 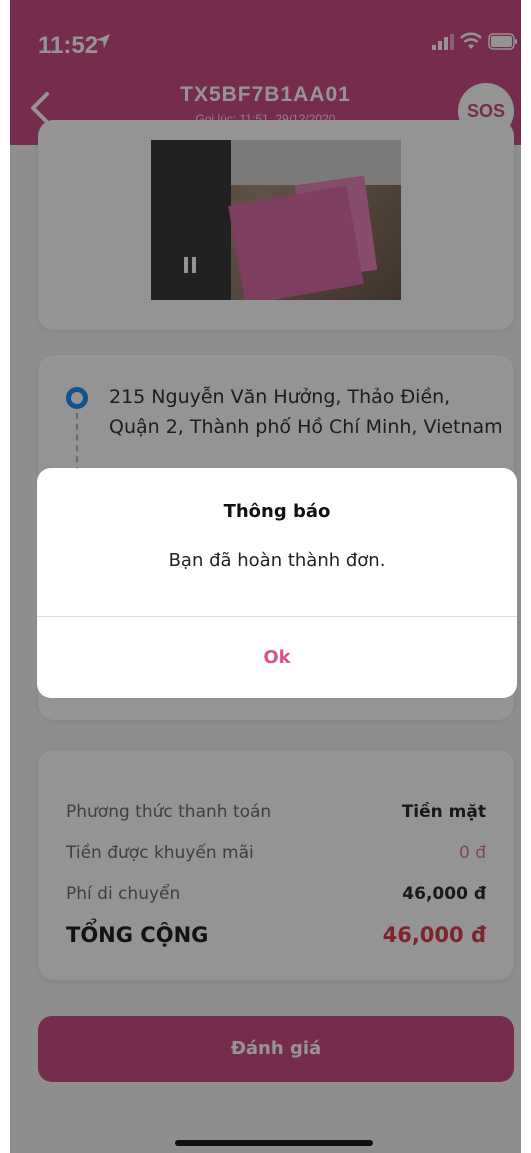 What do you see at coordinates (277, 657) in the screenshot?
I see `ok-button: Ok` at bounding box center [277, 657].